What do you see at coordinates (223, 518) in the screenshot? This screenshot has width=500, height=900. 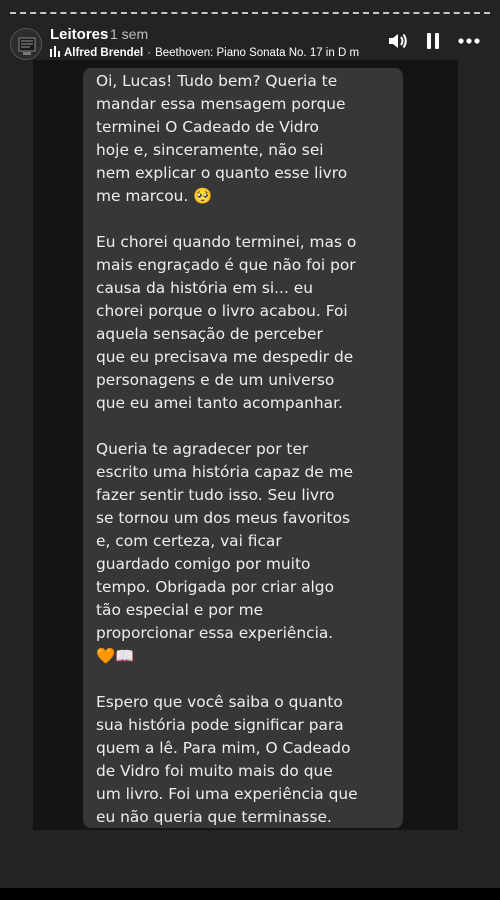 I see `message-line: se tornou um dos meus favoritos` at bounding box center [223, 518].